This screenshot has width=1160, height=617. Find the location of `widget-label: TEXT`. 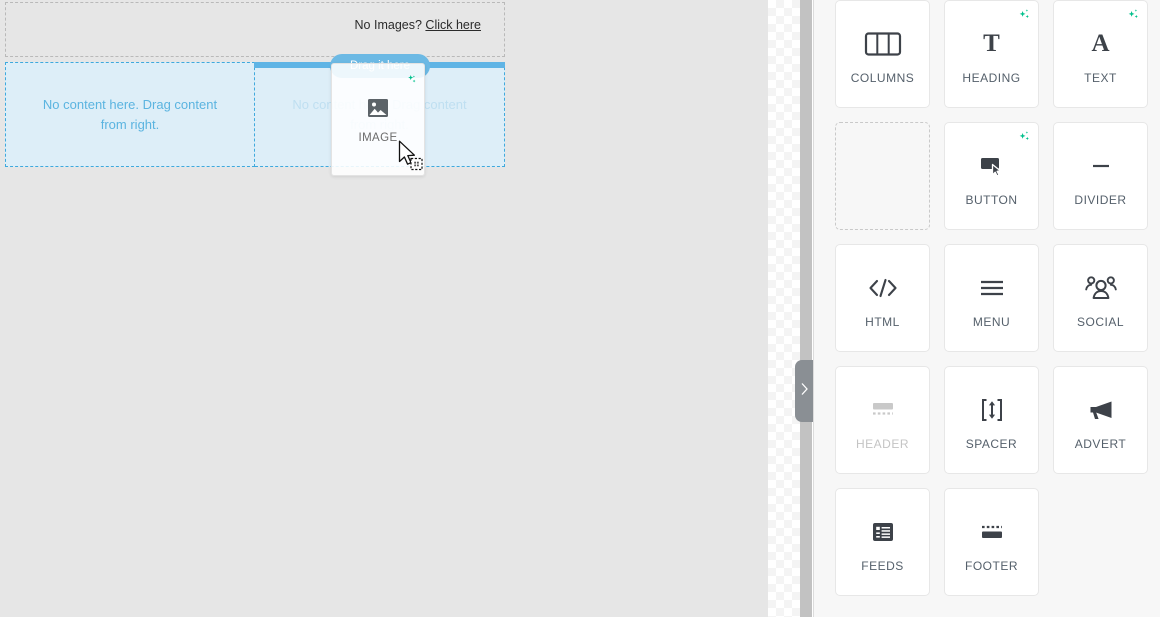

widget-label: TEXT is located at coordinates (1100, 78).